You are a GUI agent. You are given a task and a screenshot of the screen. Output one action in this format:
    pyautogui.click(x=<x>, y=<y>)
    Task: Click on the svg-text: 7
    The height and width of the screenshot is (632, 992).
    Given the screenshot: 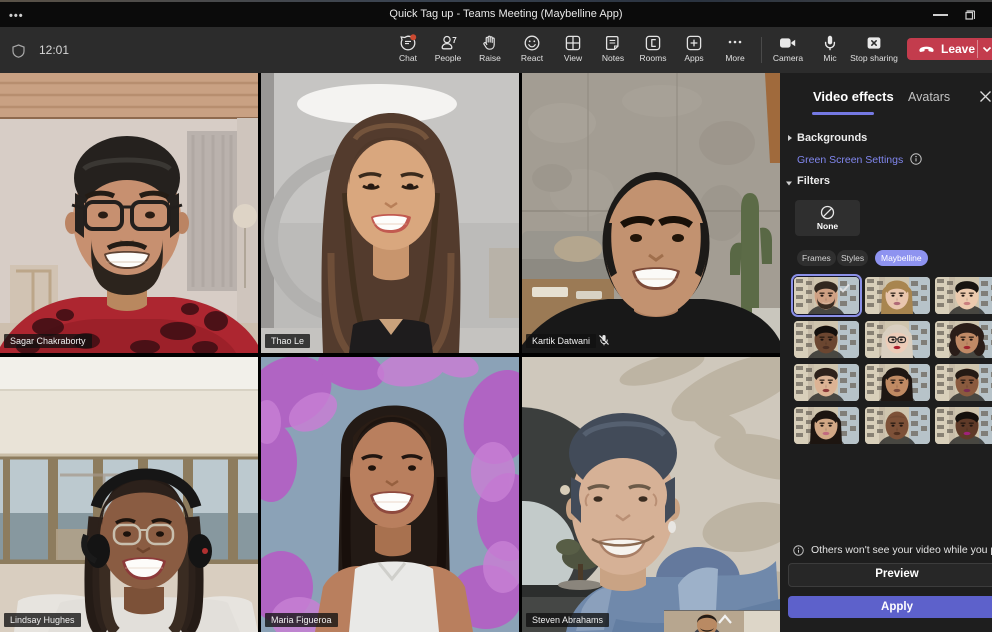 What is the action you would take?
    pyautogui.click(x=454, y=40)
    